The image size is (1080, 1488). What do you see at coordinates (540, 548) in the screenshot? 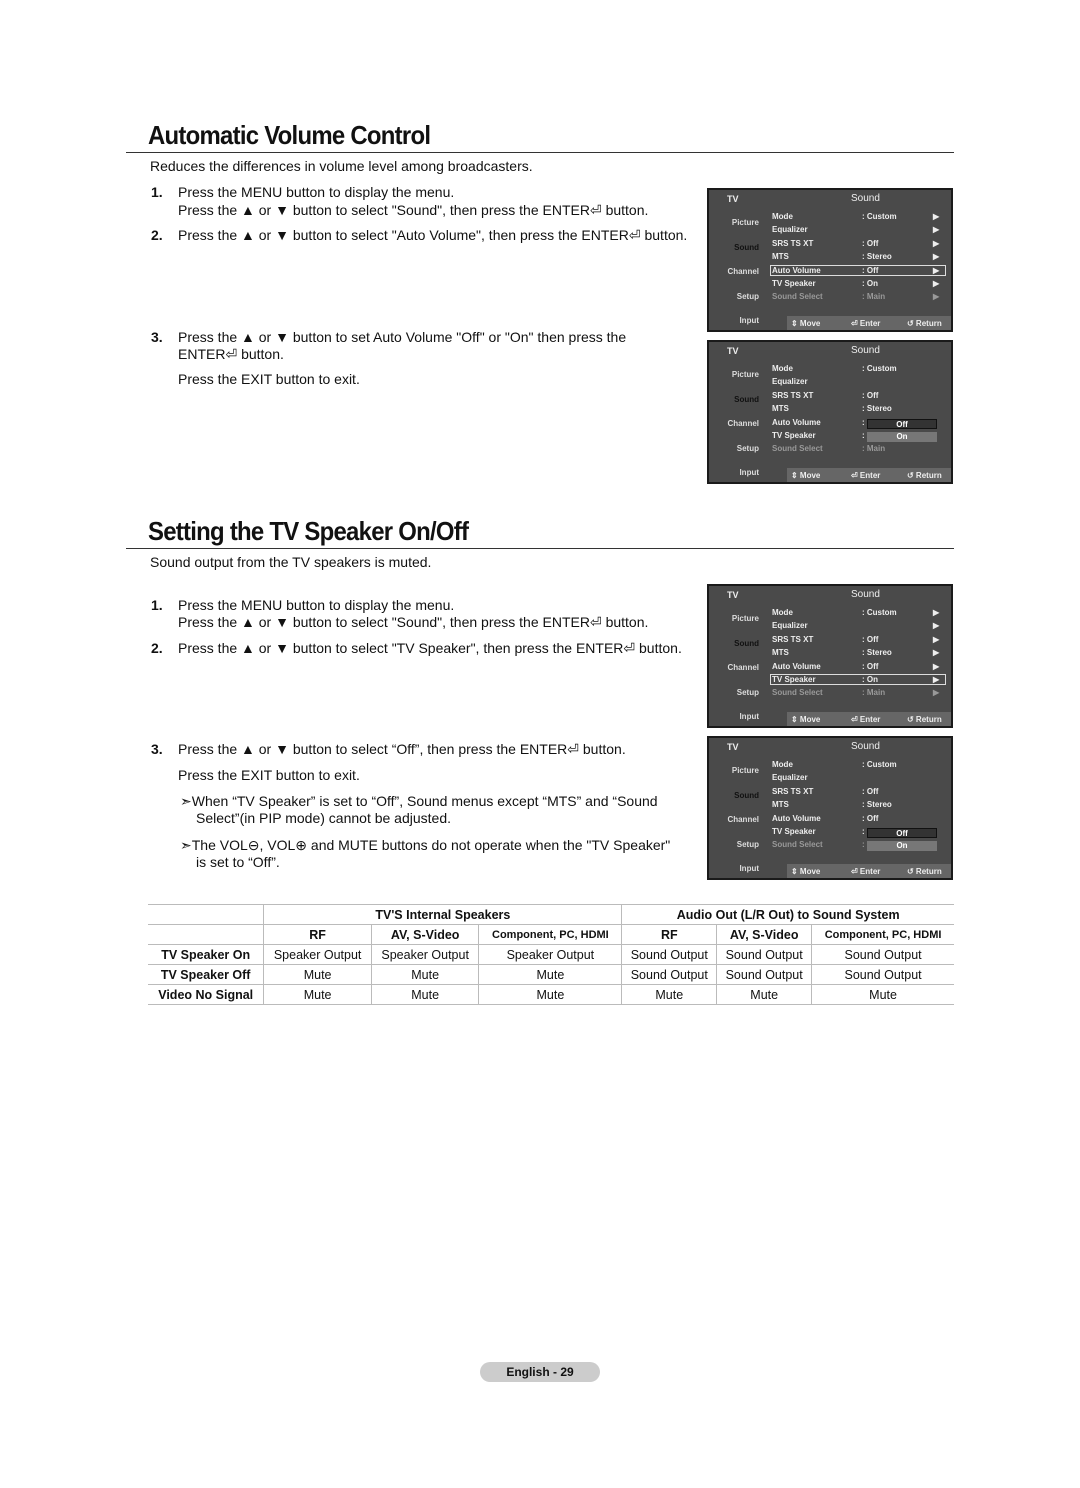
I see `divider` at bounding box center [540, 548].